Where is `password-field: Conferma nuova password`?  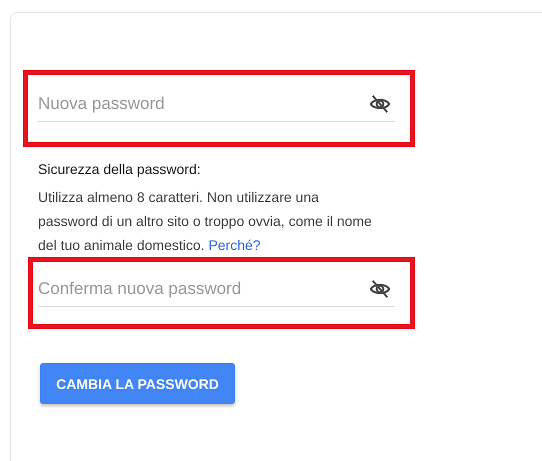
password-field: Conferma nuova password is located at coordinates (202, 289).